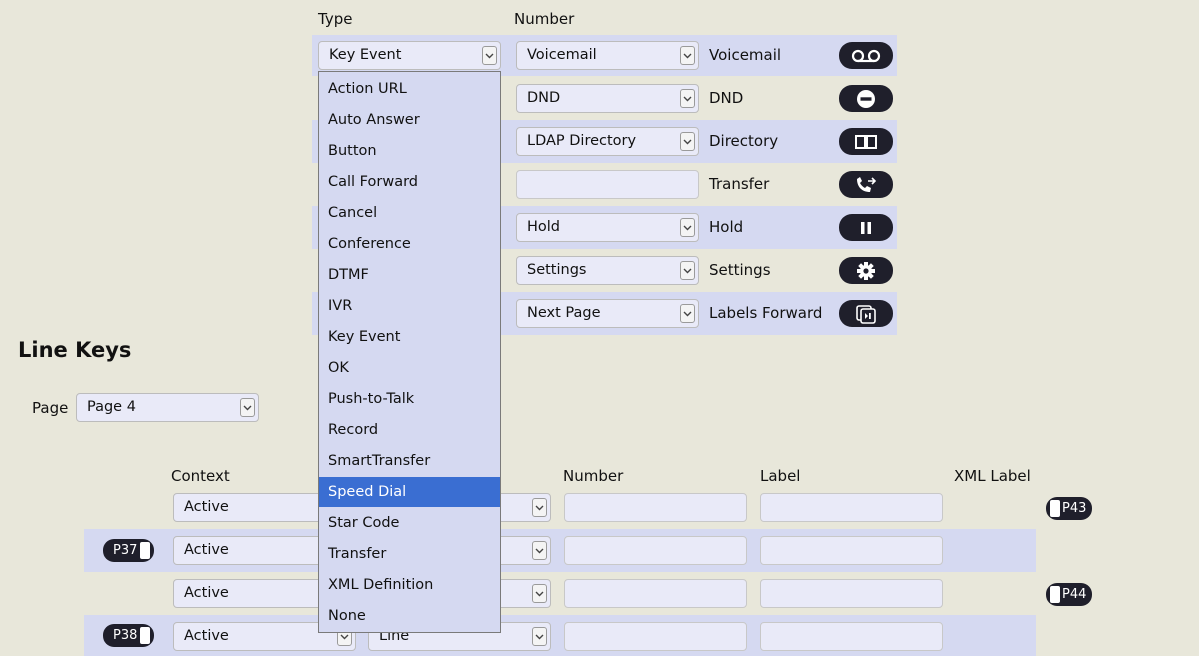 Image resolution: width=1199 pixels, height=656 pixels. Describe the element at coordinates (167, 407) in the screenshot. I see `page-select: Page 4` at that location.